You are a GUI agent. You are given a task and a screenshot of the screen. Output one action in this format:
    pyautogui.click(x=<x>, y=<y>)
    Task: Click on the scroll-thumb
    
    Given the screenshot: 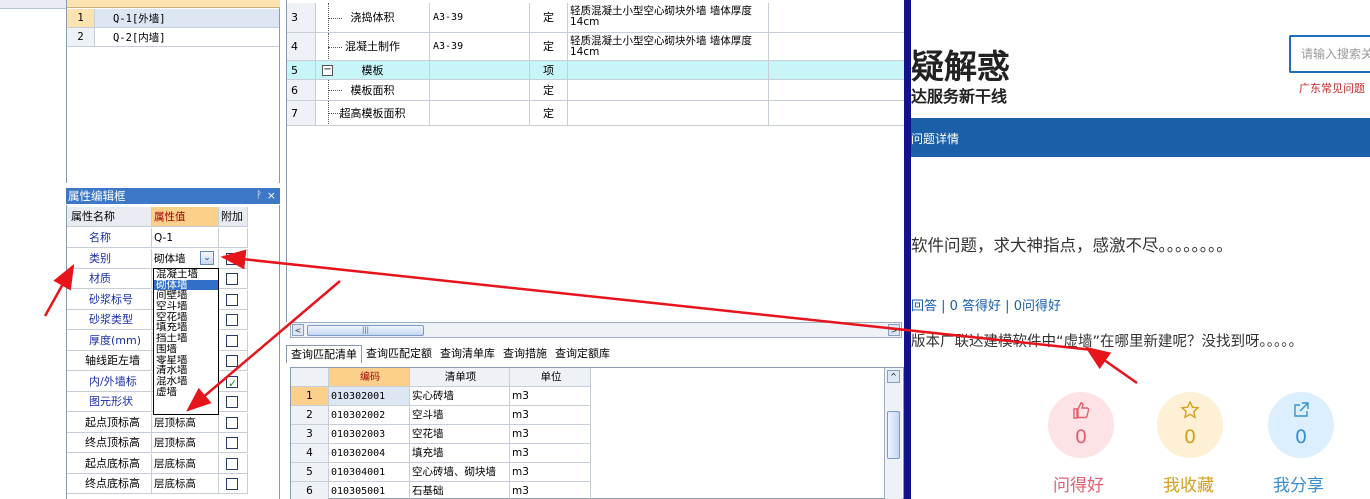 What is the action you would take?
    pyautogui.click(x=893, y=435)
    